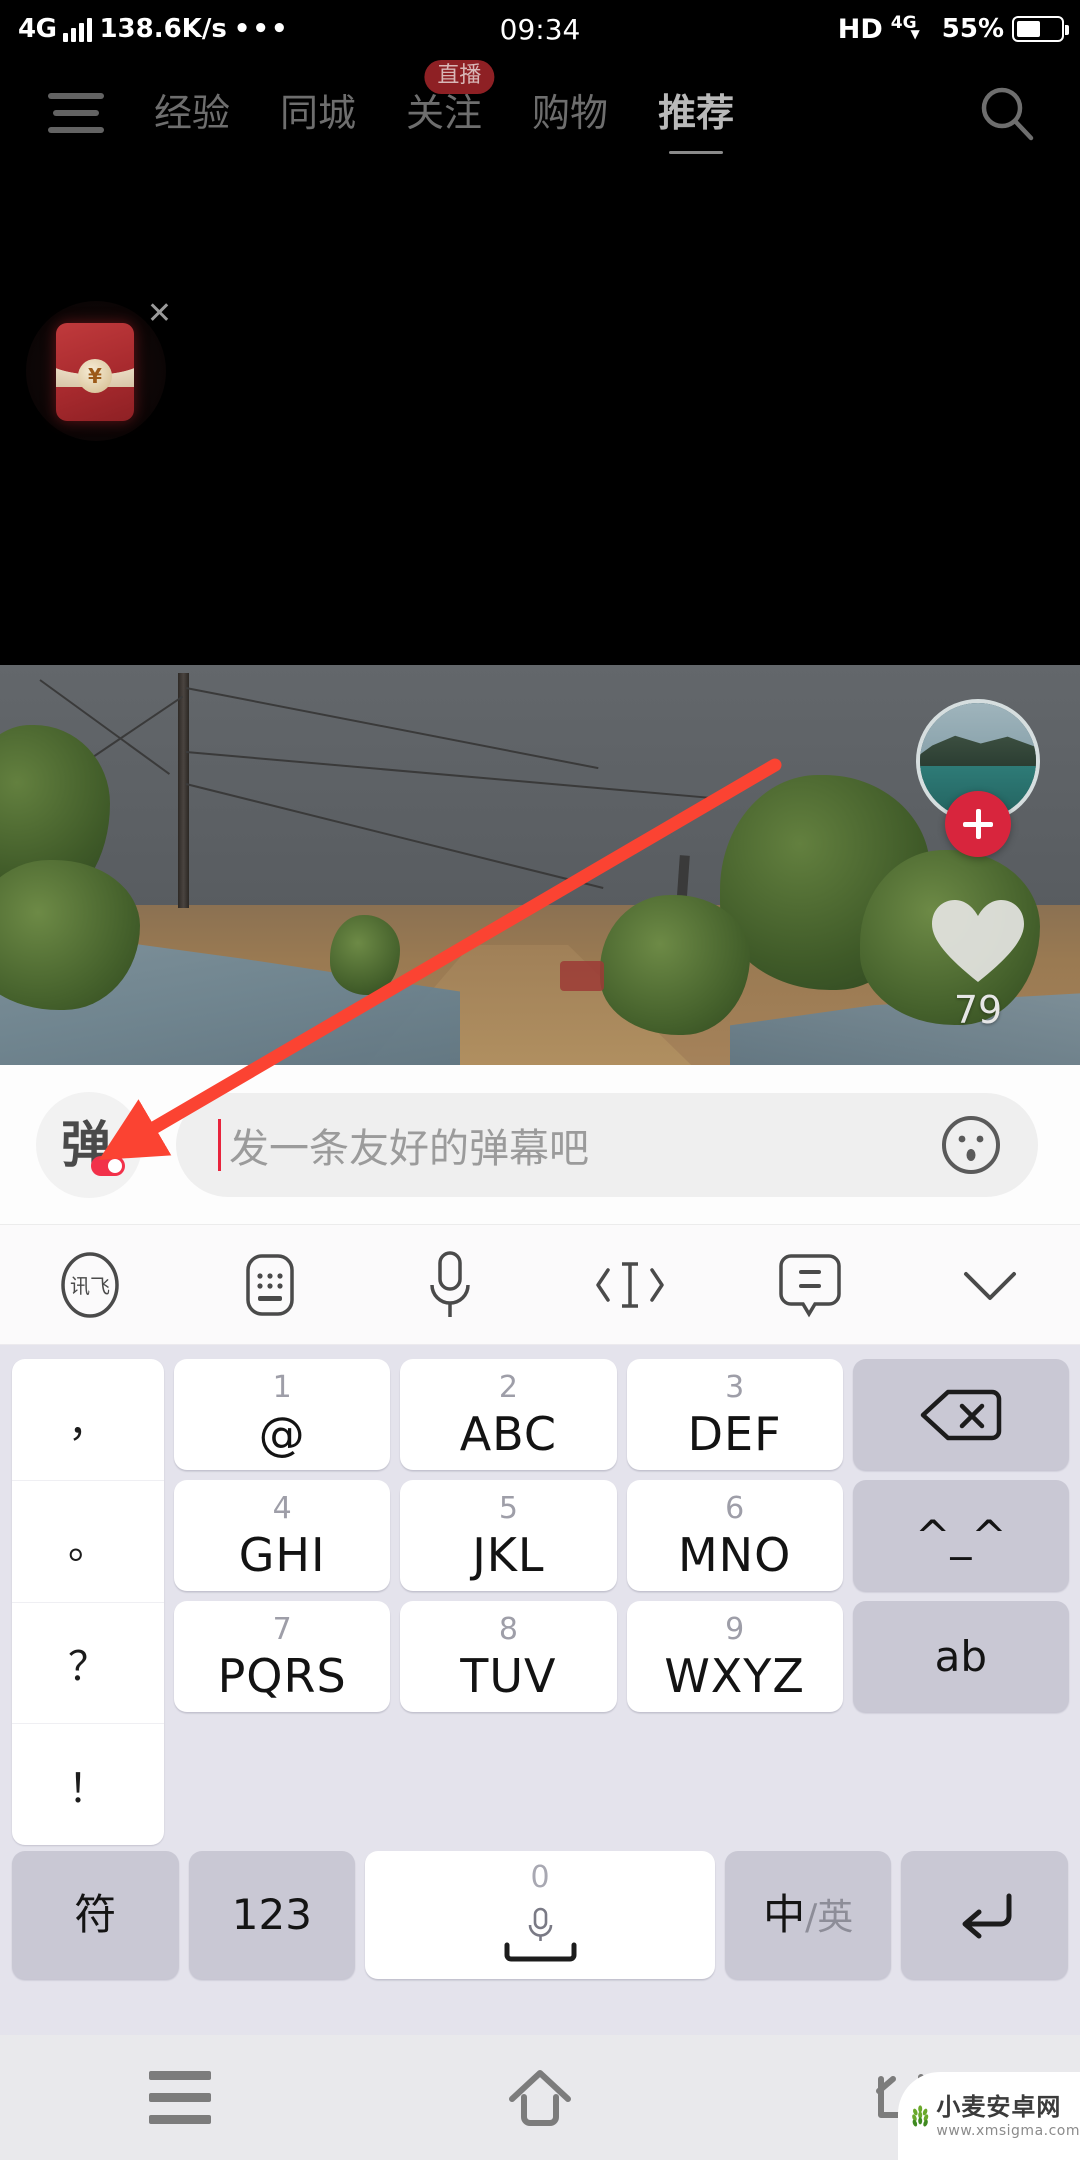 This screenshot has width=1080, height=2160. What do you see at coordinates (508, 1656) in the screenshot?
I see `key-8: 8 TUV` at bounding box center [508, 1656].